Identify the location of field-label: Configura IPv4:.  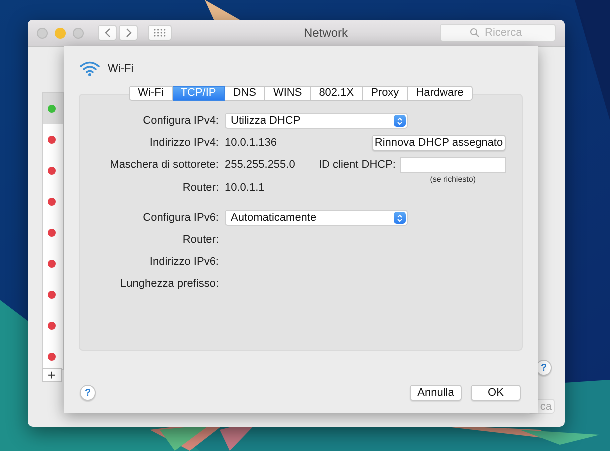
(180, 121).